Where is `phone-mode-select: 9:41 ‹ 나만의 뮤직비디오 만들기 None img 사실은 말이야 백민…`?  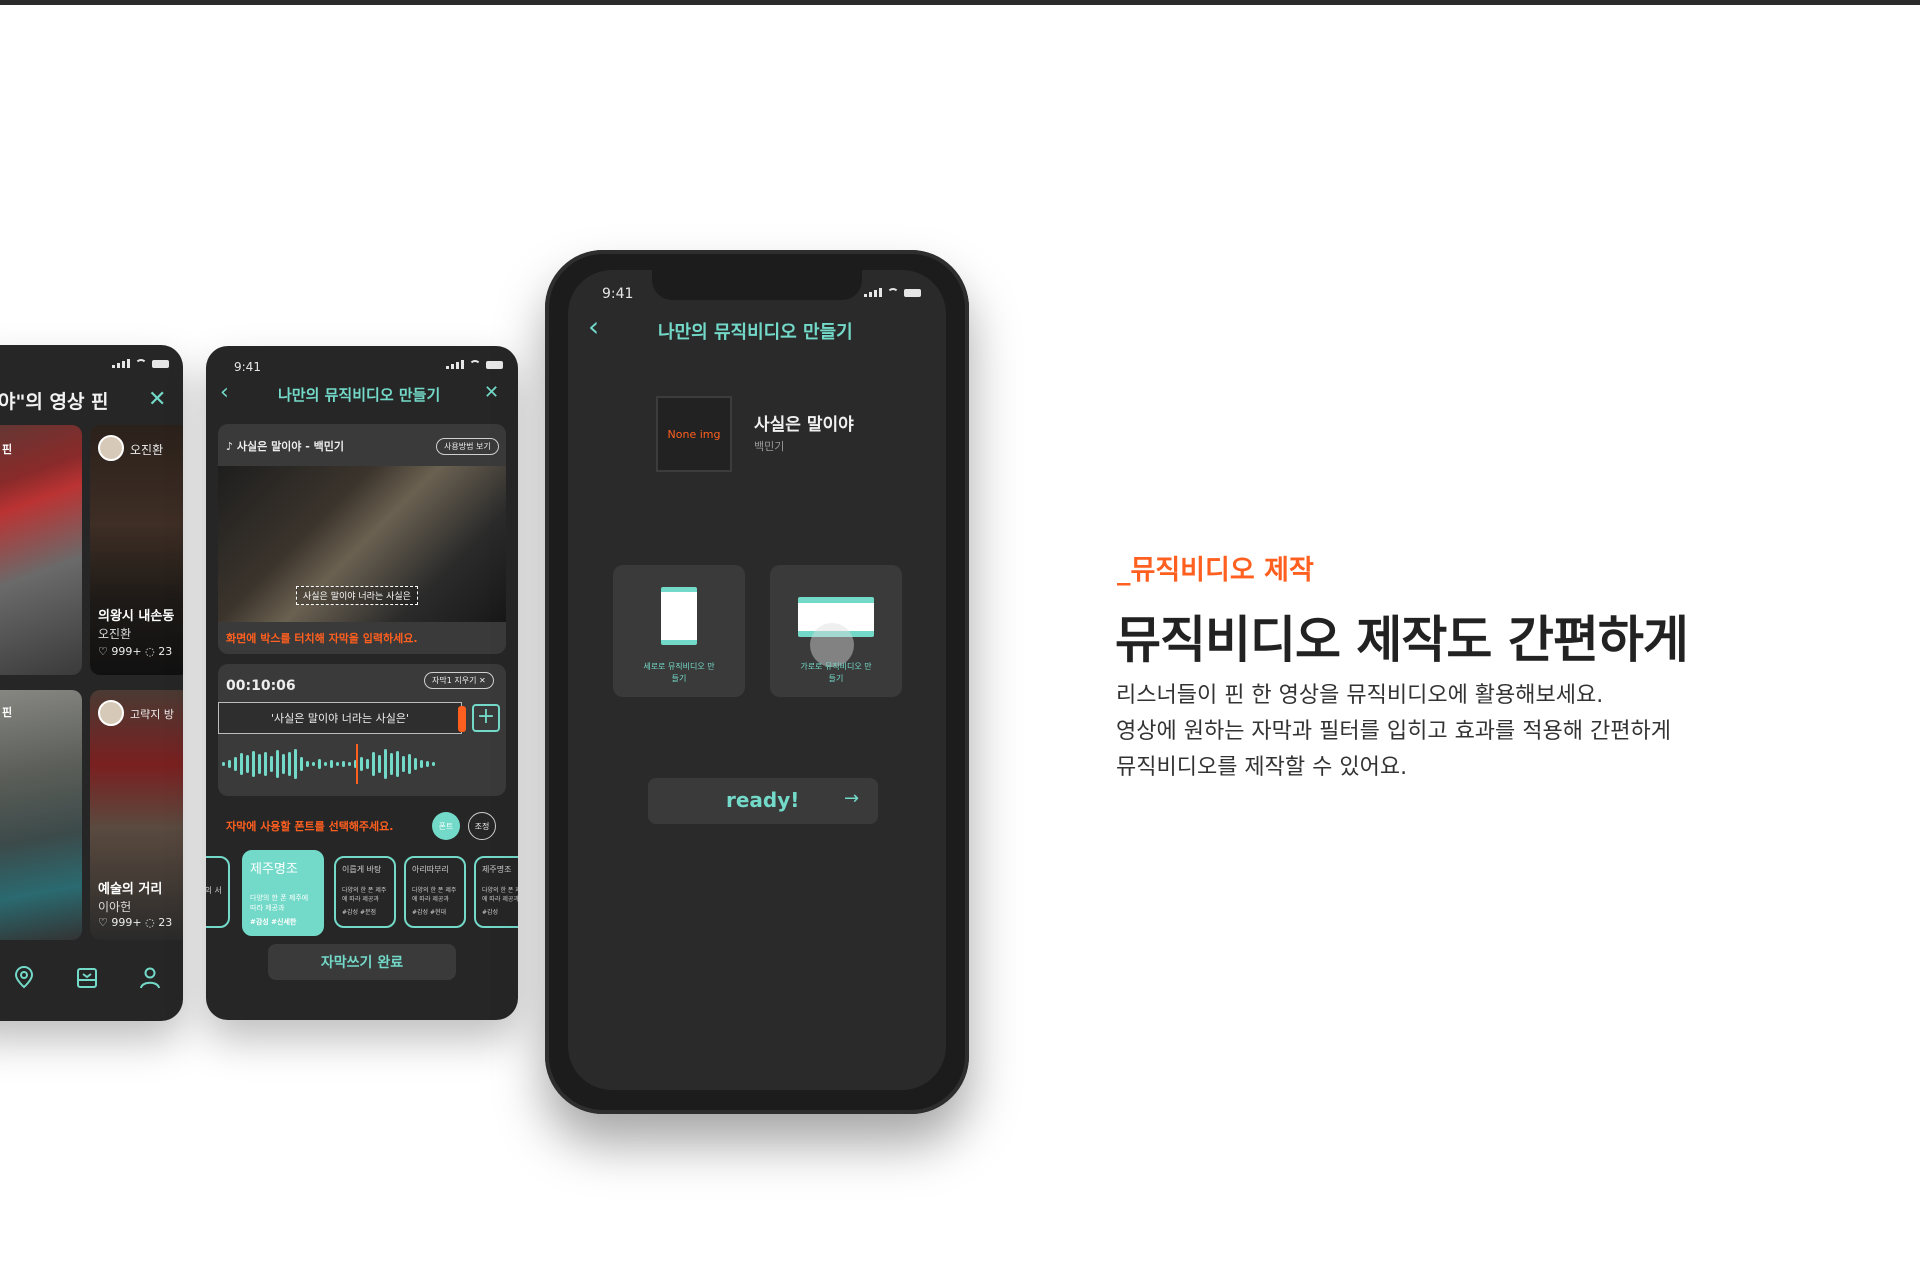
phone-mode-select: 9:41 ‹ 나만의 뮤직비디오 만들기 None img 사실은 말이야 백민… is located at coordinates (757, 680).